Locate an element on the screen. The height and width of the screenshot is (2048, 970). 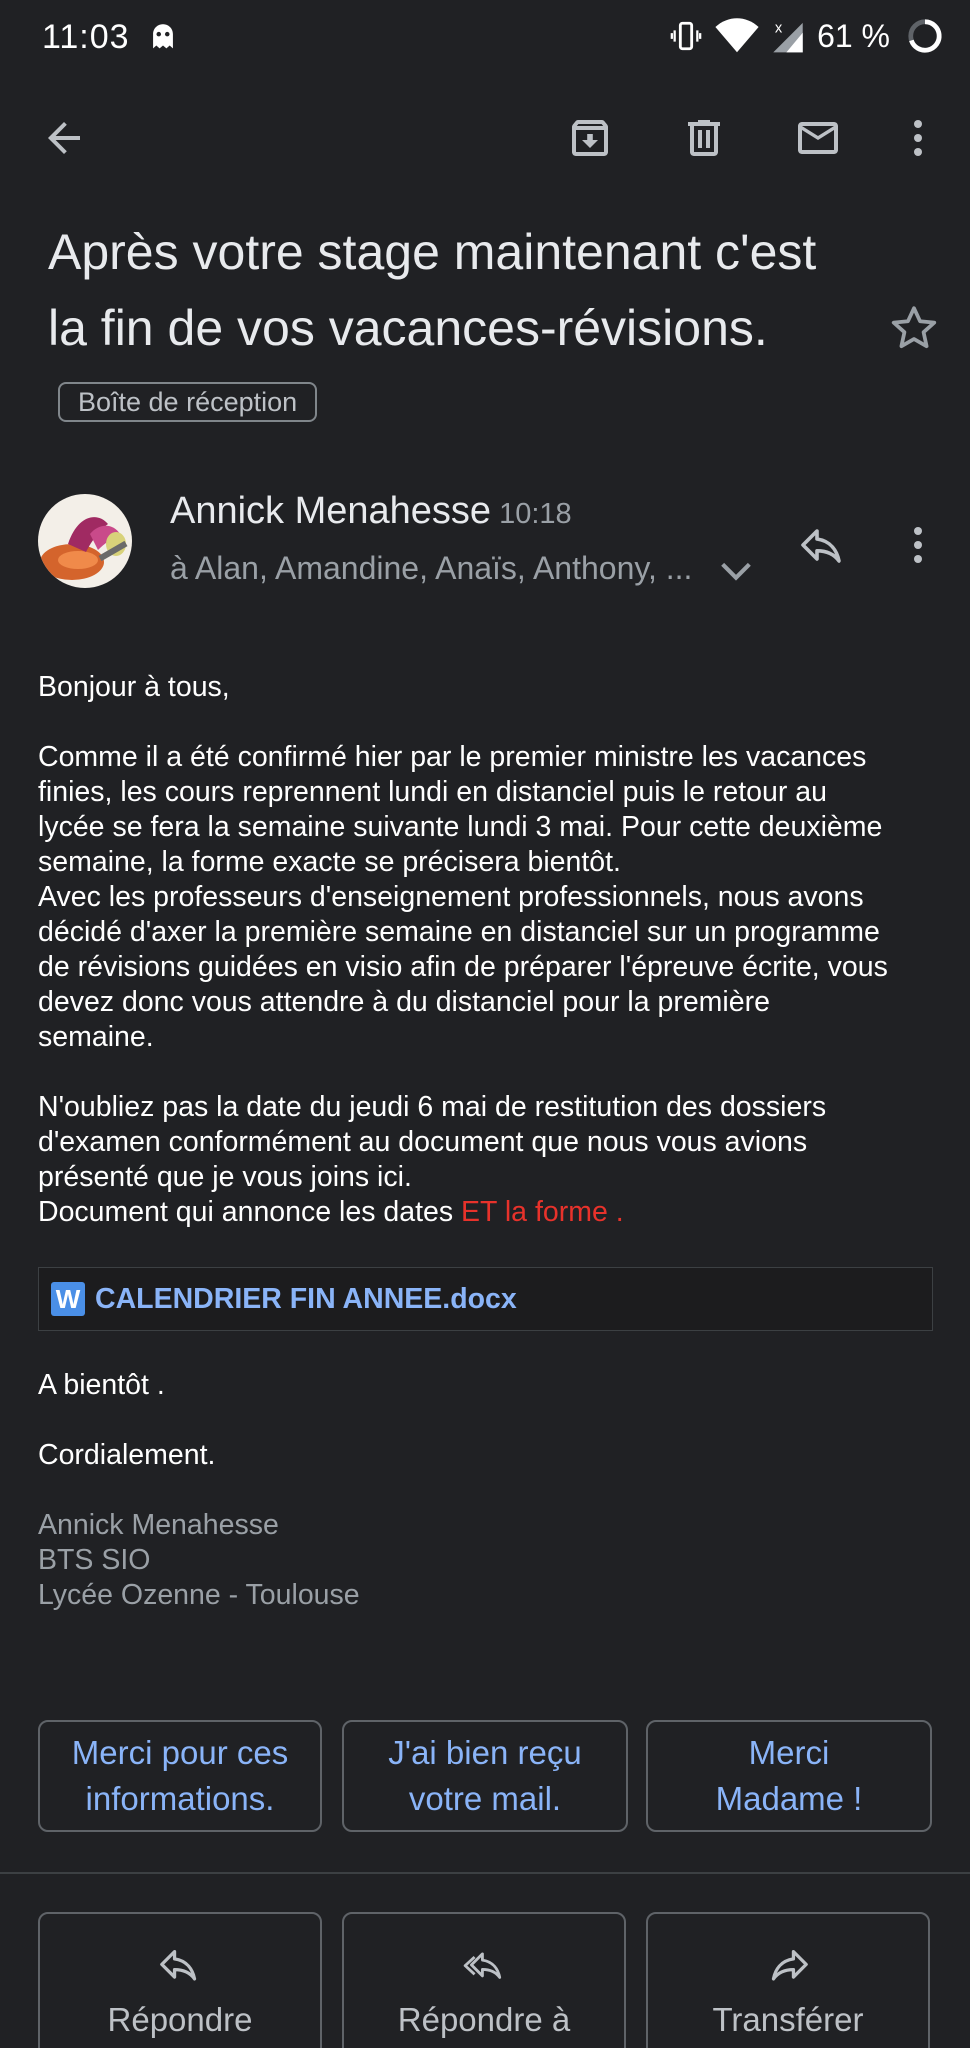
document-line-text: Document qui annonce les dates is located at coordinates (250, 1212).